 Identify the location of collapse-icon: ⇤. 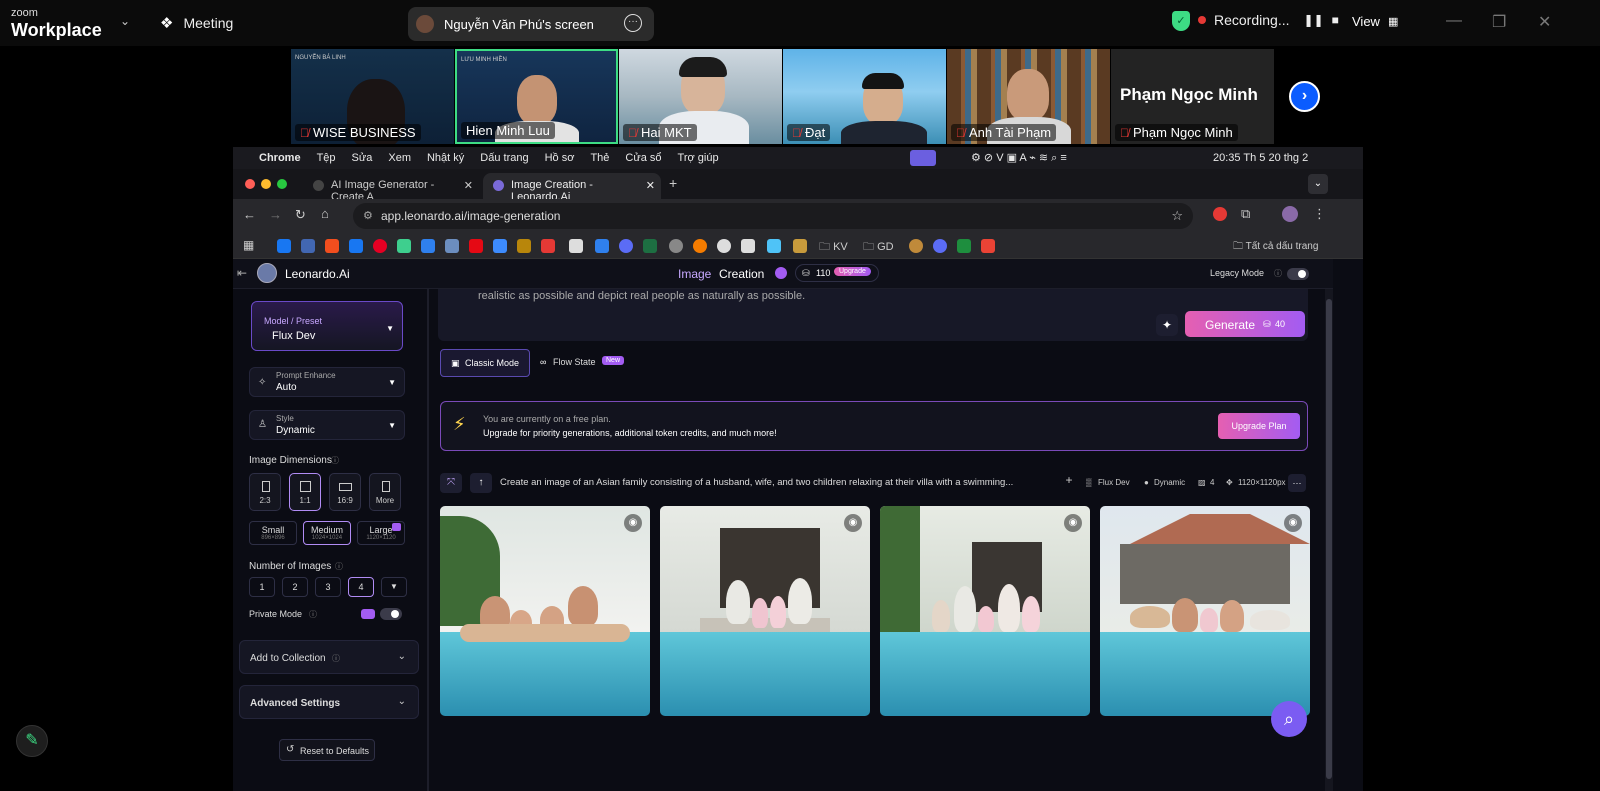
(242, 273).